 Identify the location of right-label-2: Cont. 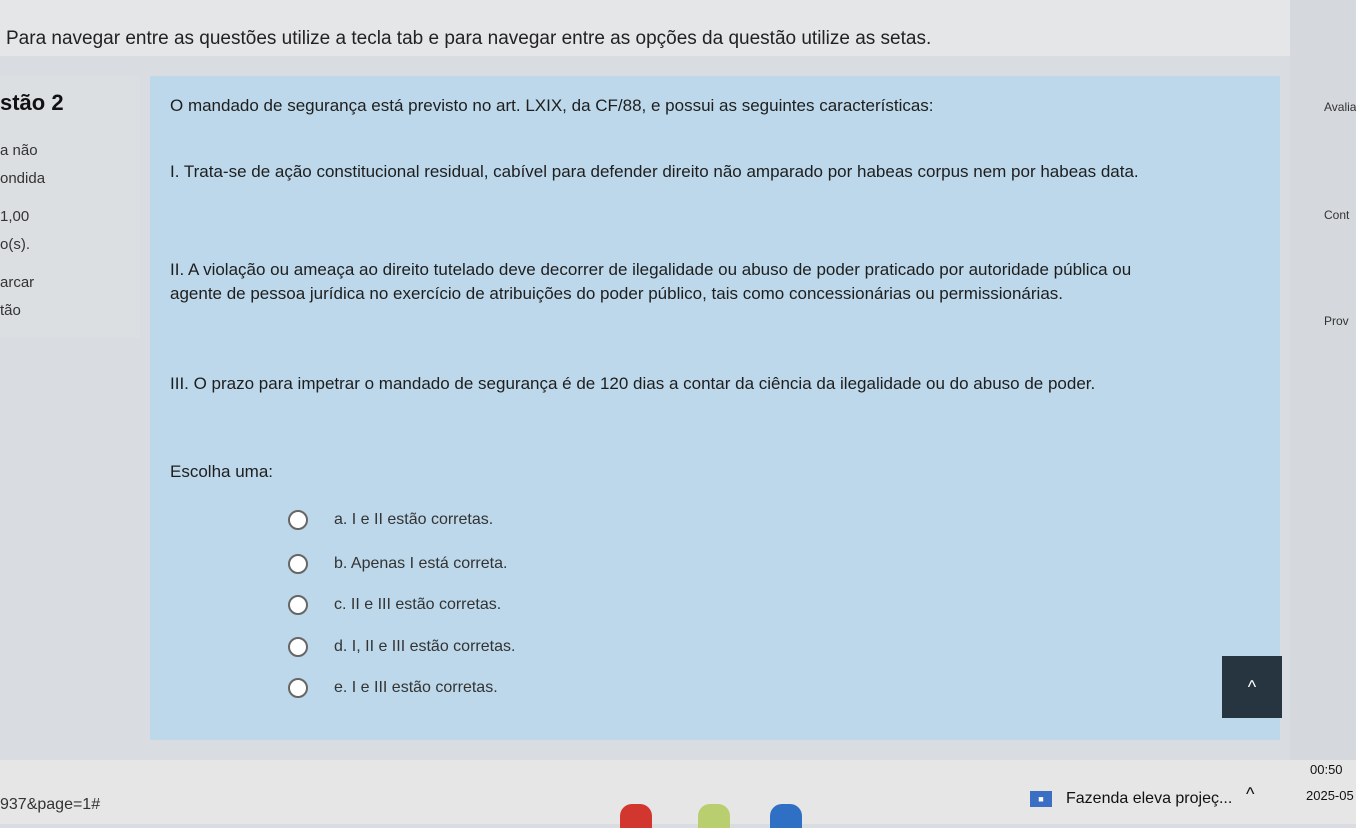
(1337, 215).